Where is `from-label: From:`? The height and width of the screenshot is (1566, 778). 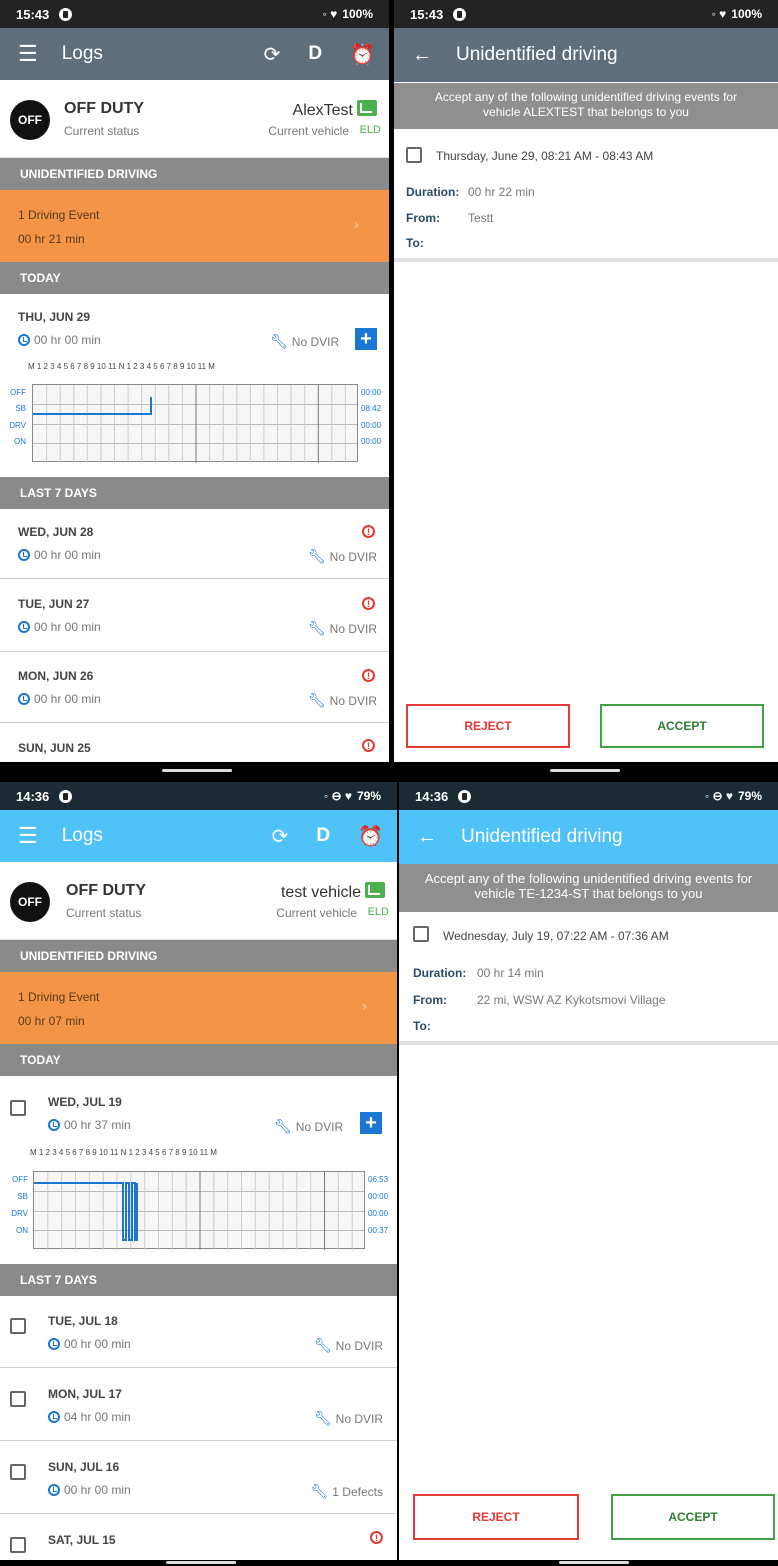
from-label: From: is located at coordinates (423, 218).